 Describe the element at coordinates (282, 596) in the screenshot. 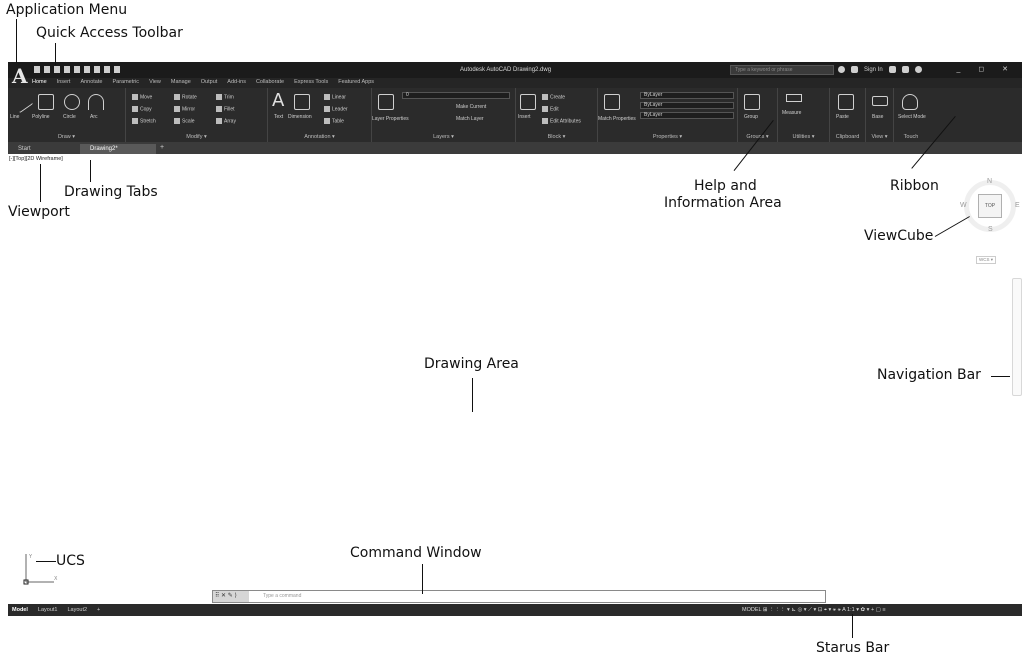

I see `command-input: Type a command` at that location.